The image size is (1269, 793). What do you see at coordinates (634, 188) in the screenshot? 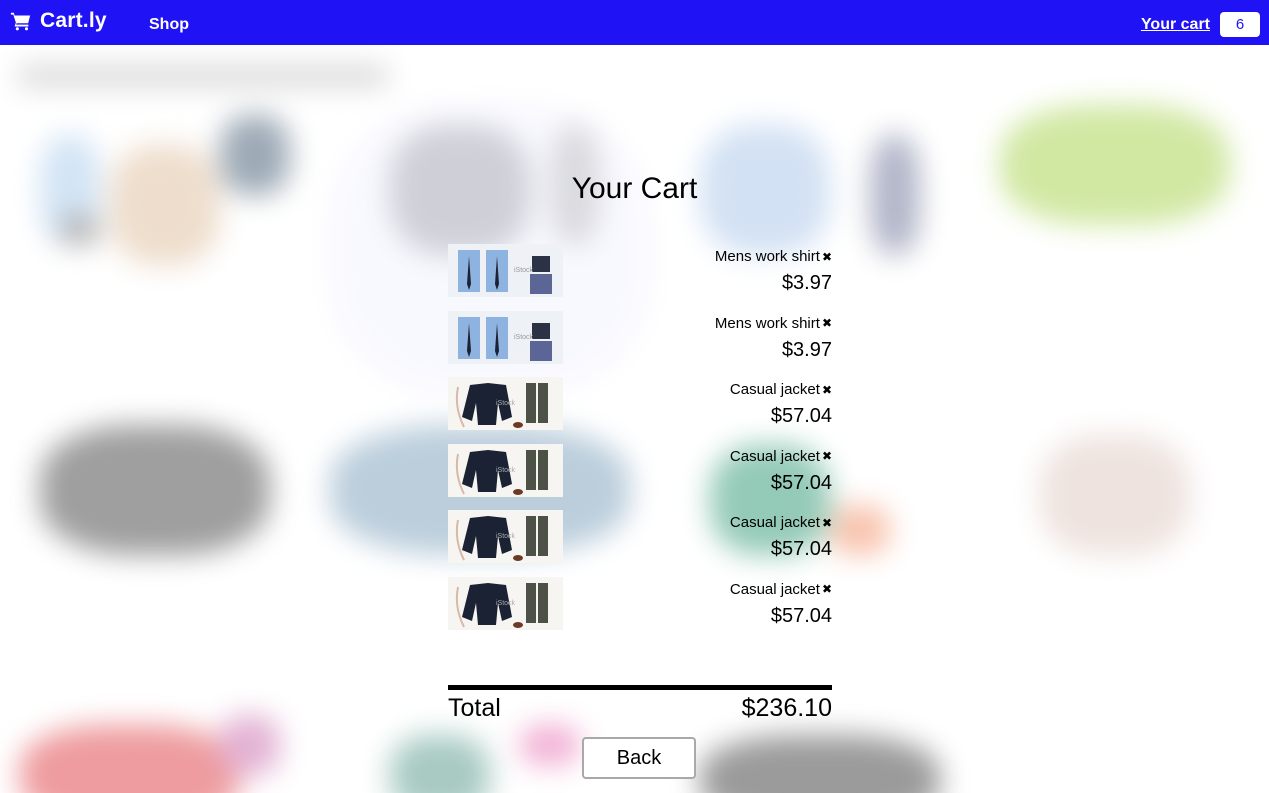
I see `cart-title: Your Cart` at bounding box center [634, 188].